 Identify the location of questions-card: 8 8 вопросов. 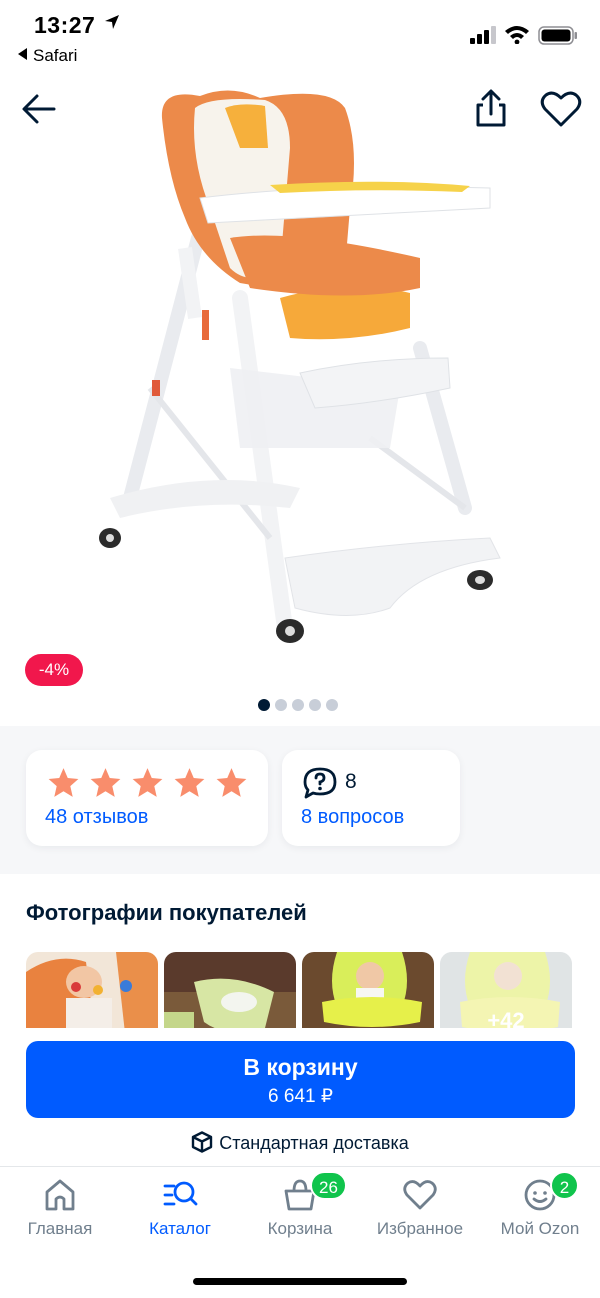
(371, 798).